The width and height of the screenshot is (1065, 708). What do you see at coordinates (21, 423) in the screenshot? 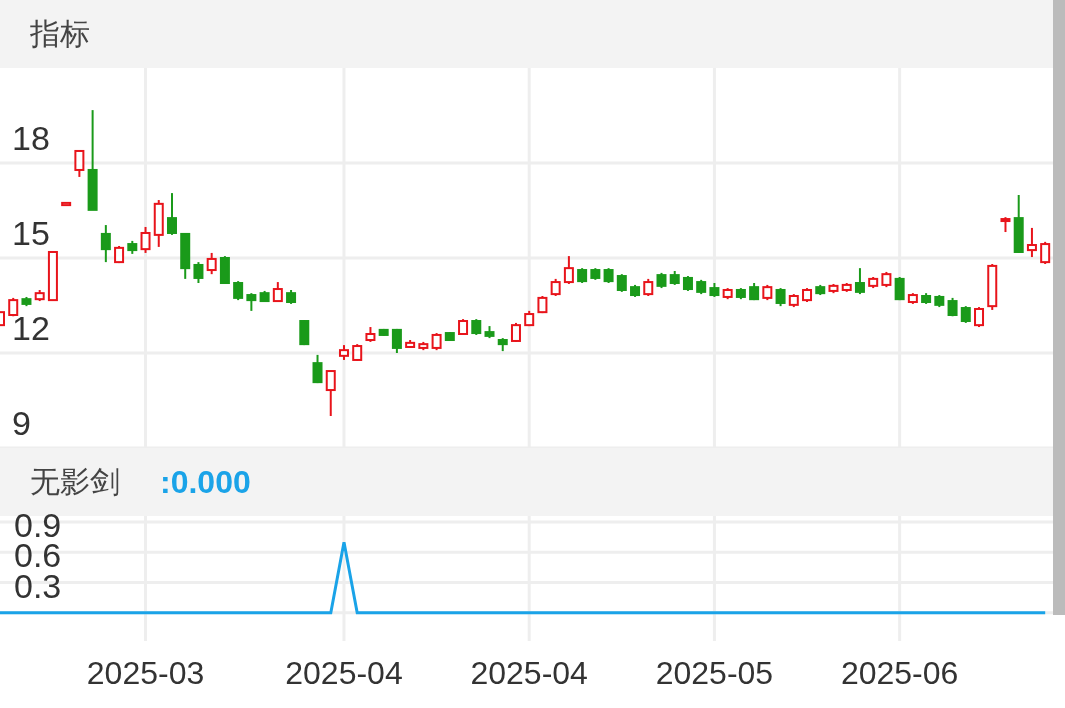
I see `y-axis-label: 9` at bounding box center [21, 423].